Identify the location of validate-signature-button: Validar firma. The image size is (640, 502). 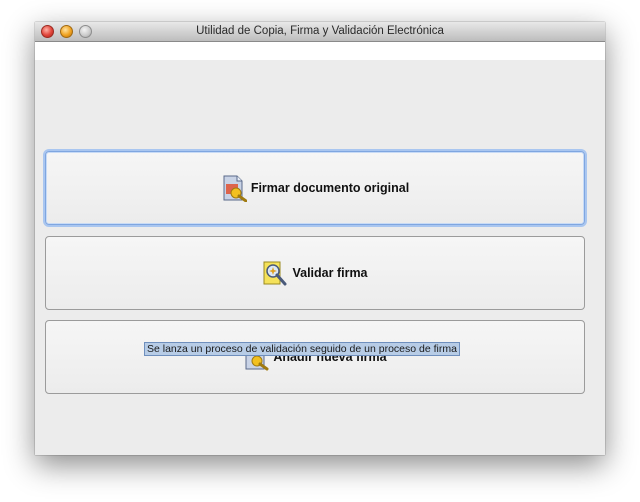
(315, 273).